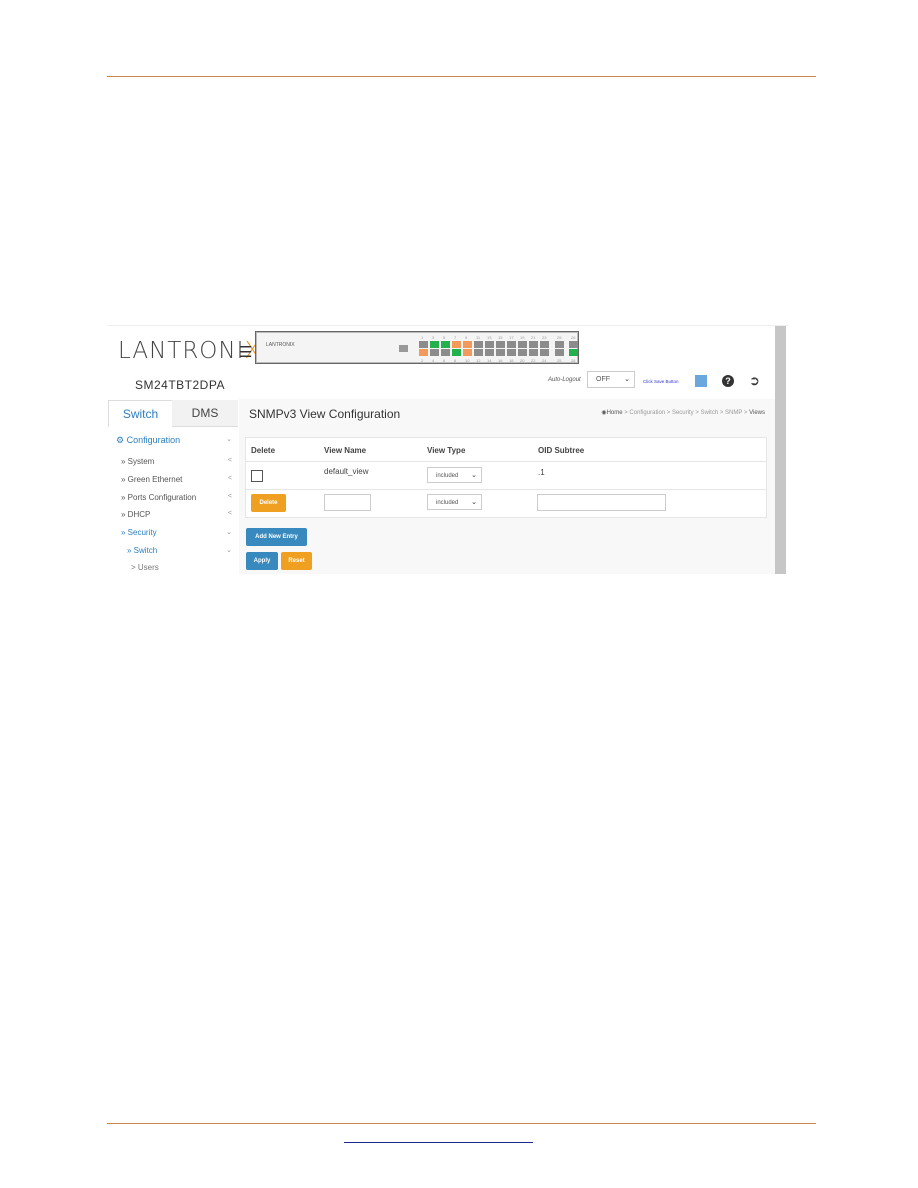  Describe the element at coordinates (153, 440) in the screenshot. I see `sidebar-item-label: Configuration` at that location.